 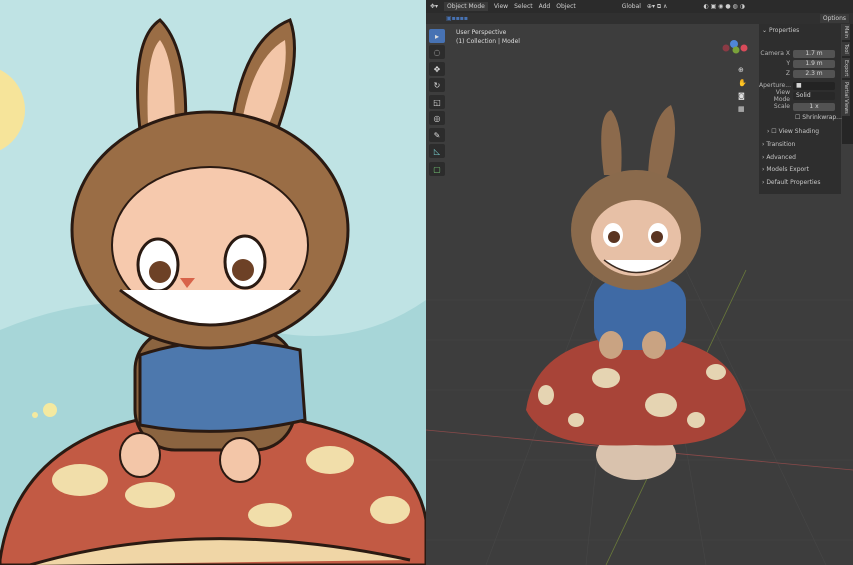 What do you see at coordinates (781, 95) in the screenshot?
I see `view-mode-label: View Mode` at bounding box center [781, 95].